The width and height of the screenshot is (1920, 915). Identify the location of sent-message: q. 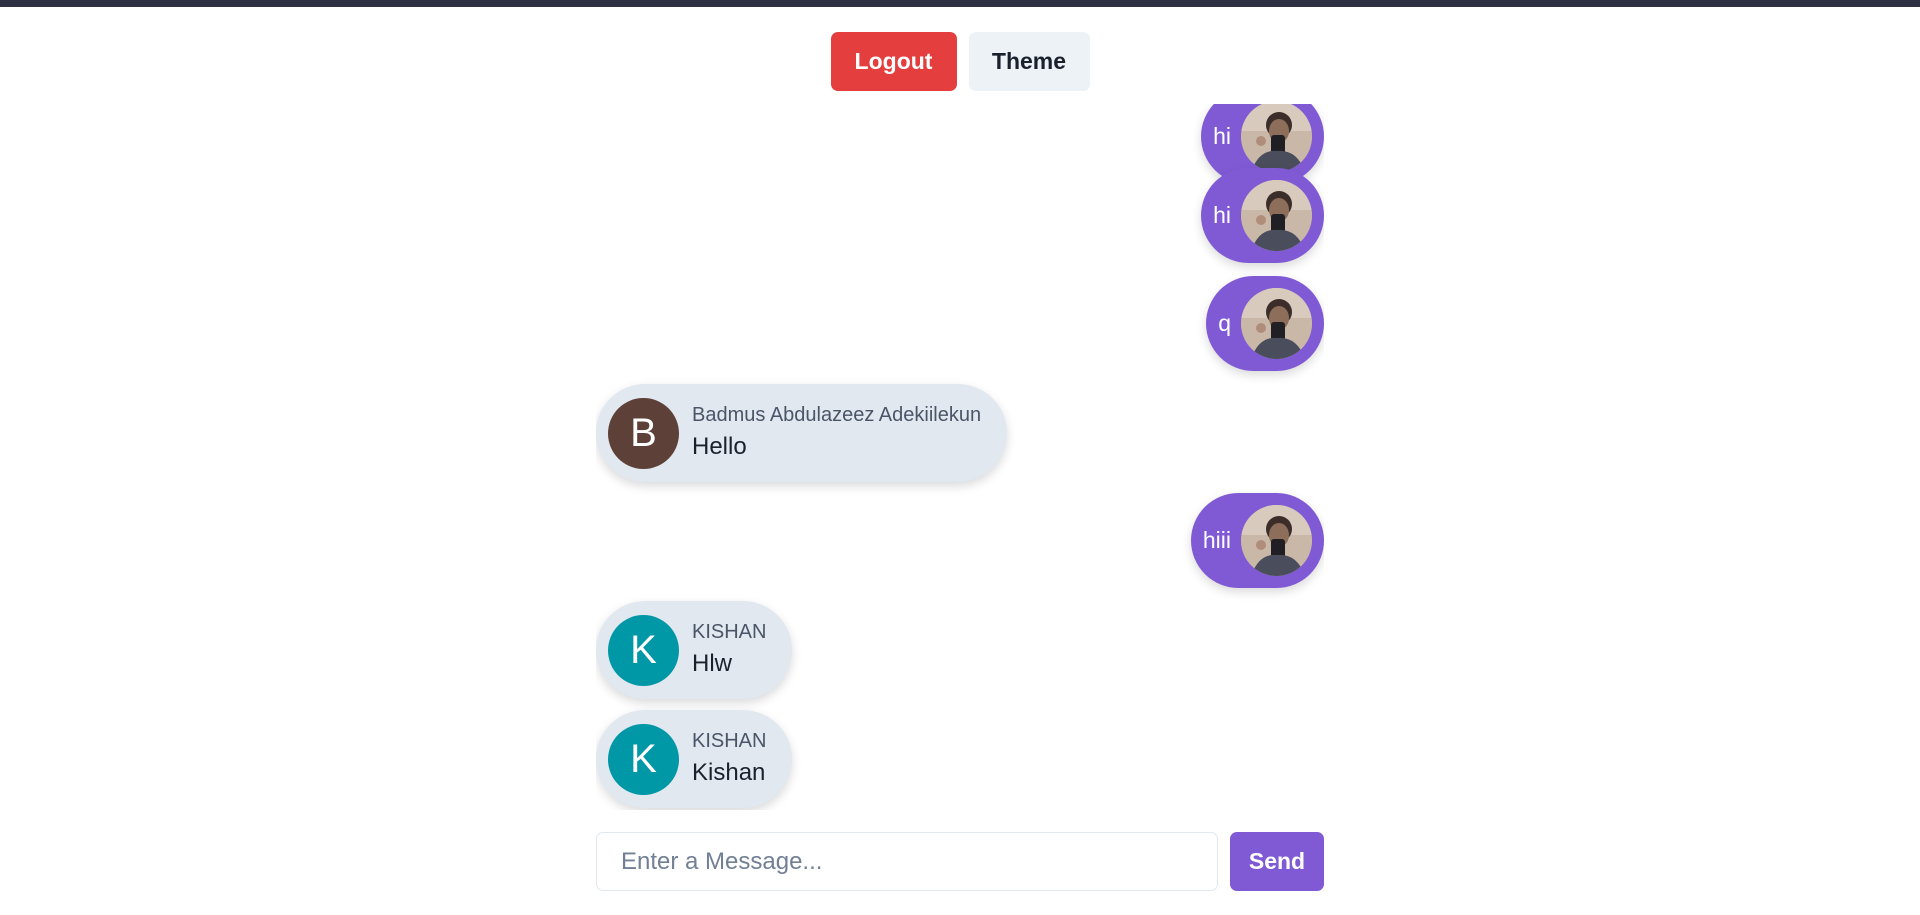
(1265, 323).